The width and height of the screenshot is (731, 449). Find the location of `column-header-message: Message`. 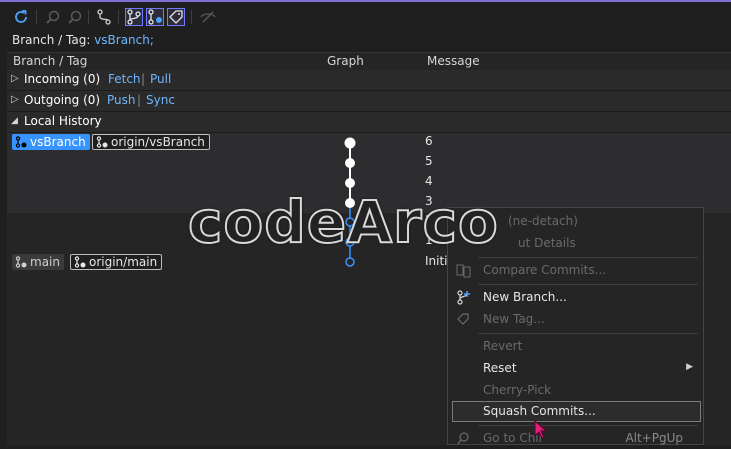

column-header-message: Message is located at coordinates (453, 61).